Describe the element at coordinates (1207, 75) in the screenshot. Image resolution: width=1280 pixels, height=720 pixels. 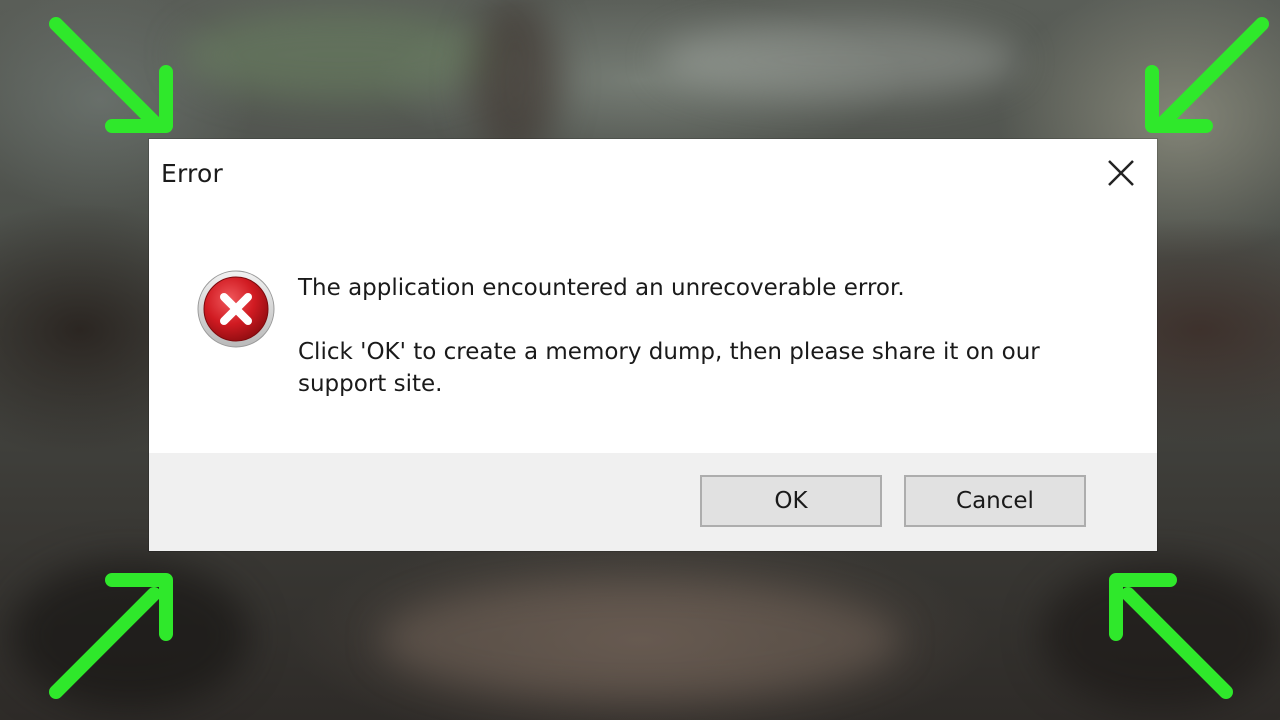
I see `arrow-top-right-icon` at that location.